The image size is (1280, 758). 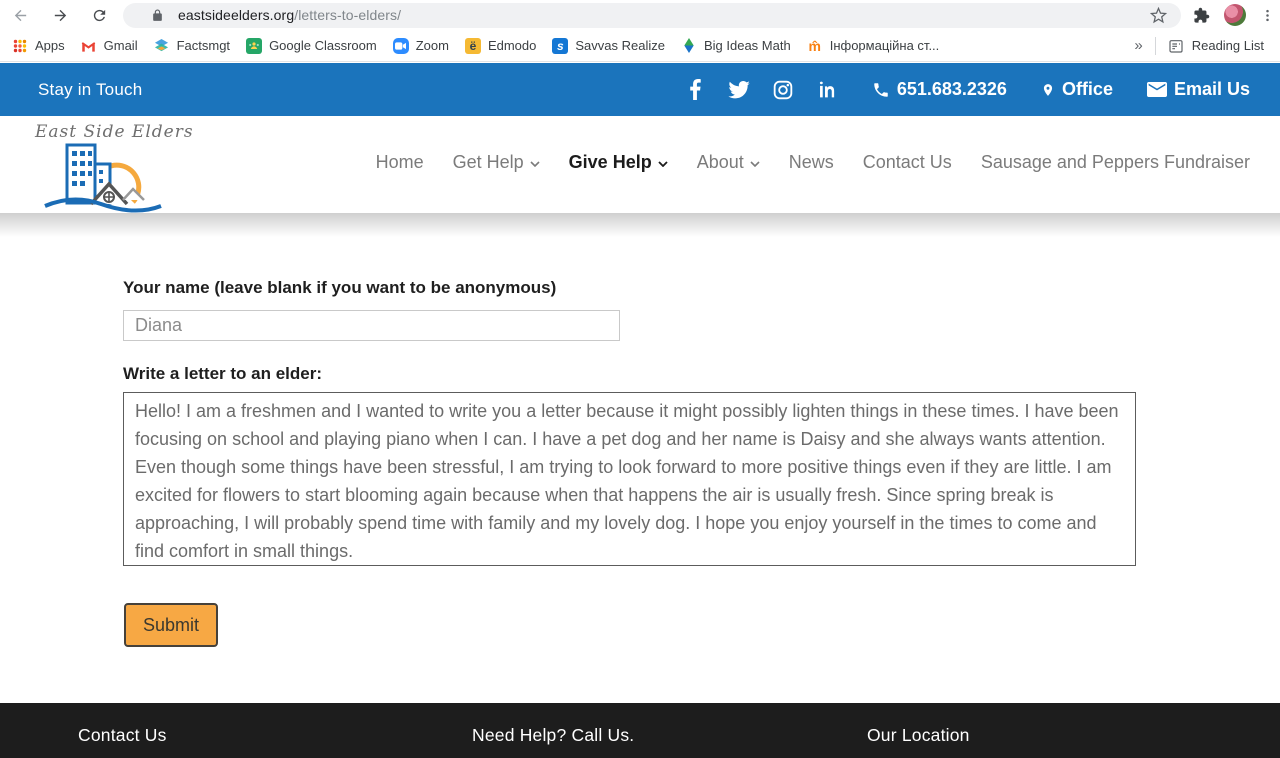 What do you see at coordinates (1201, 15) in the screenshot?
I see `extensions-icon` at bounding box center [1201, 15].